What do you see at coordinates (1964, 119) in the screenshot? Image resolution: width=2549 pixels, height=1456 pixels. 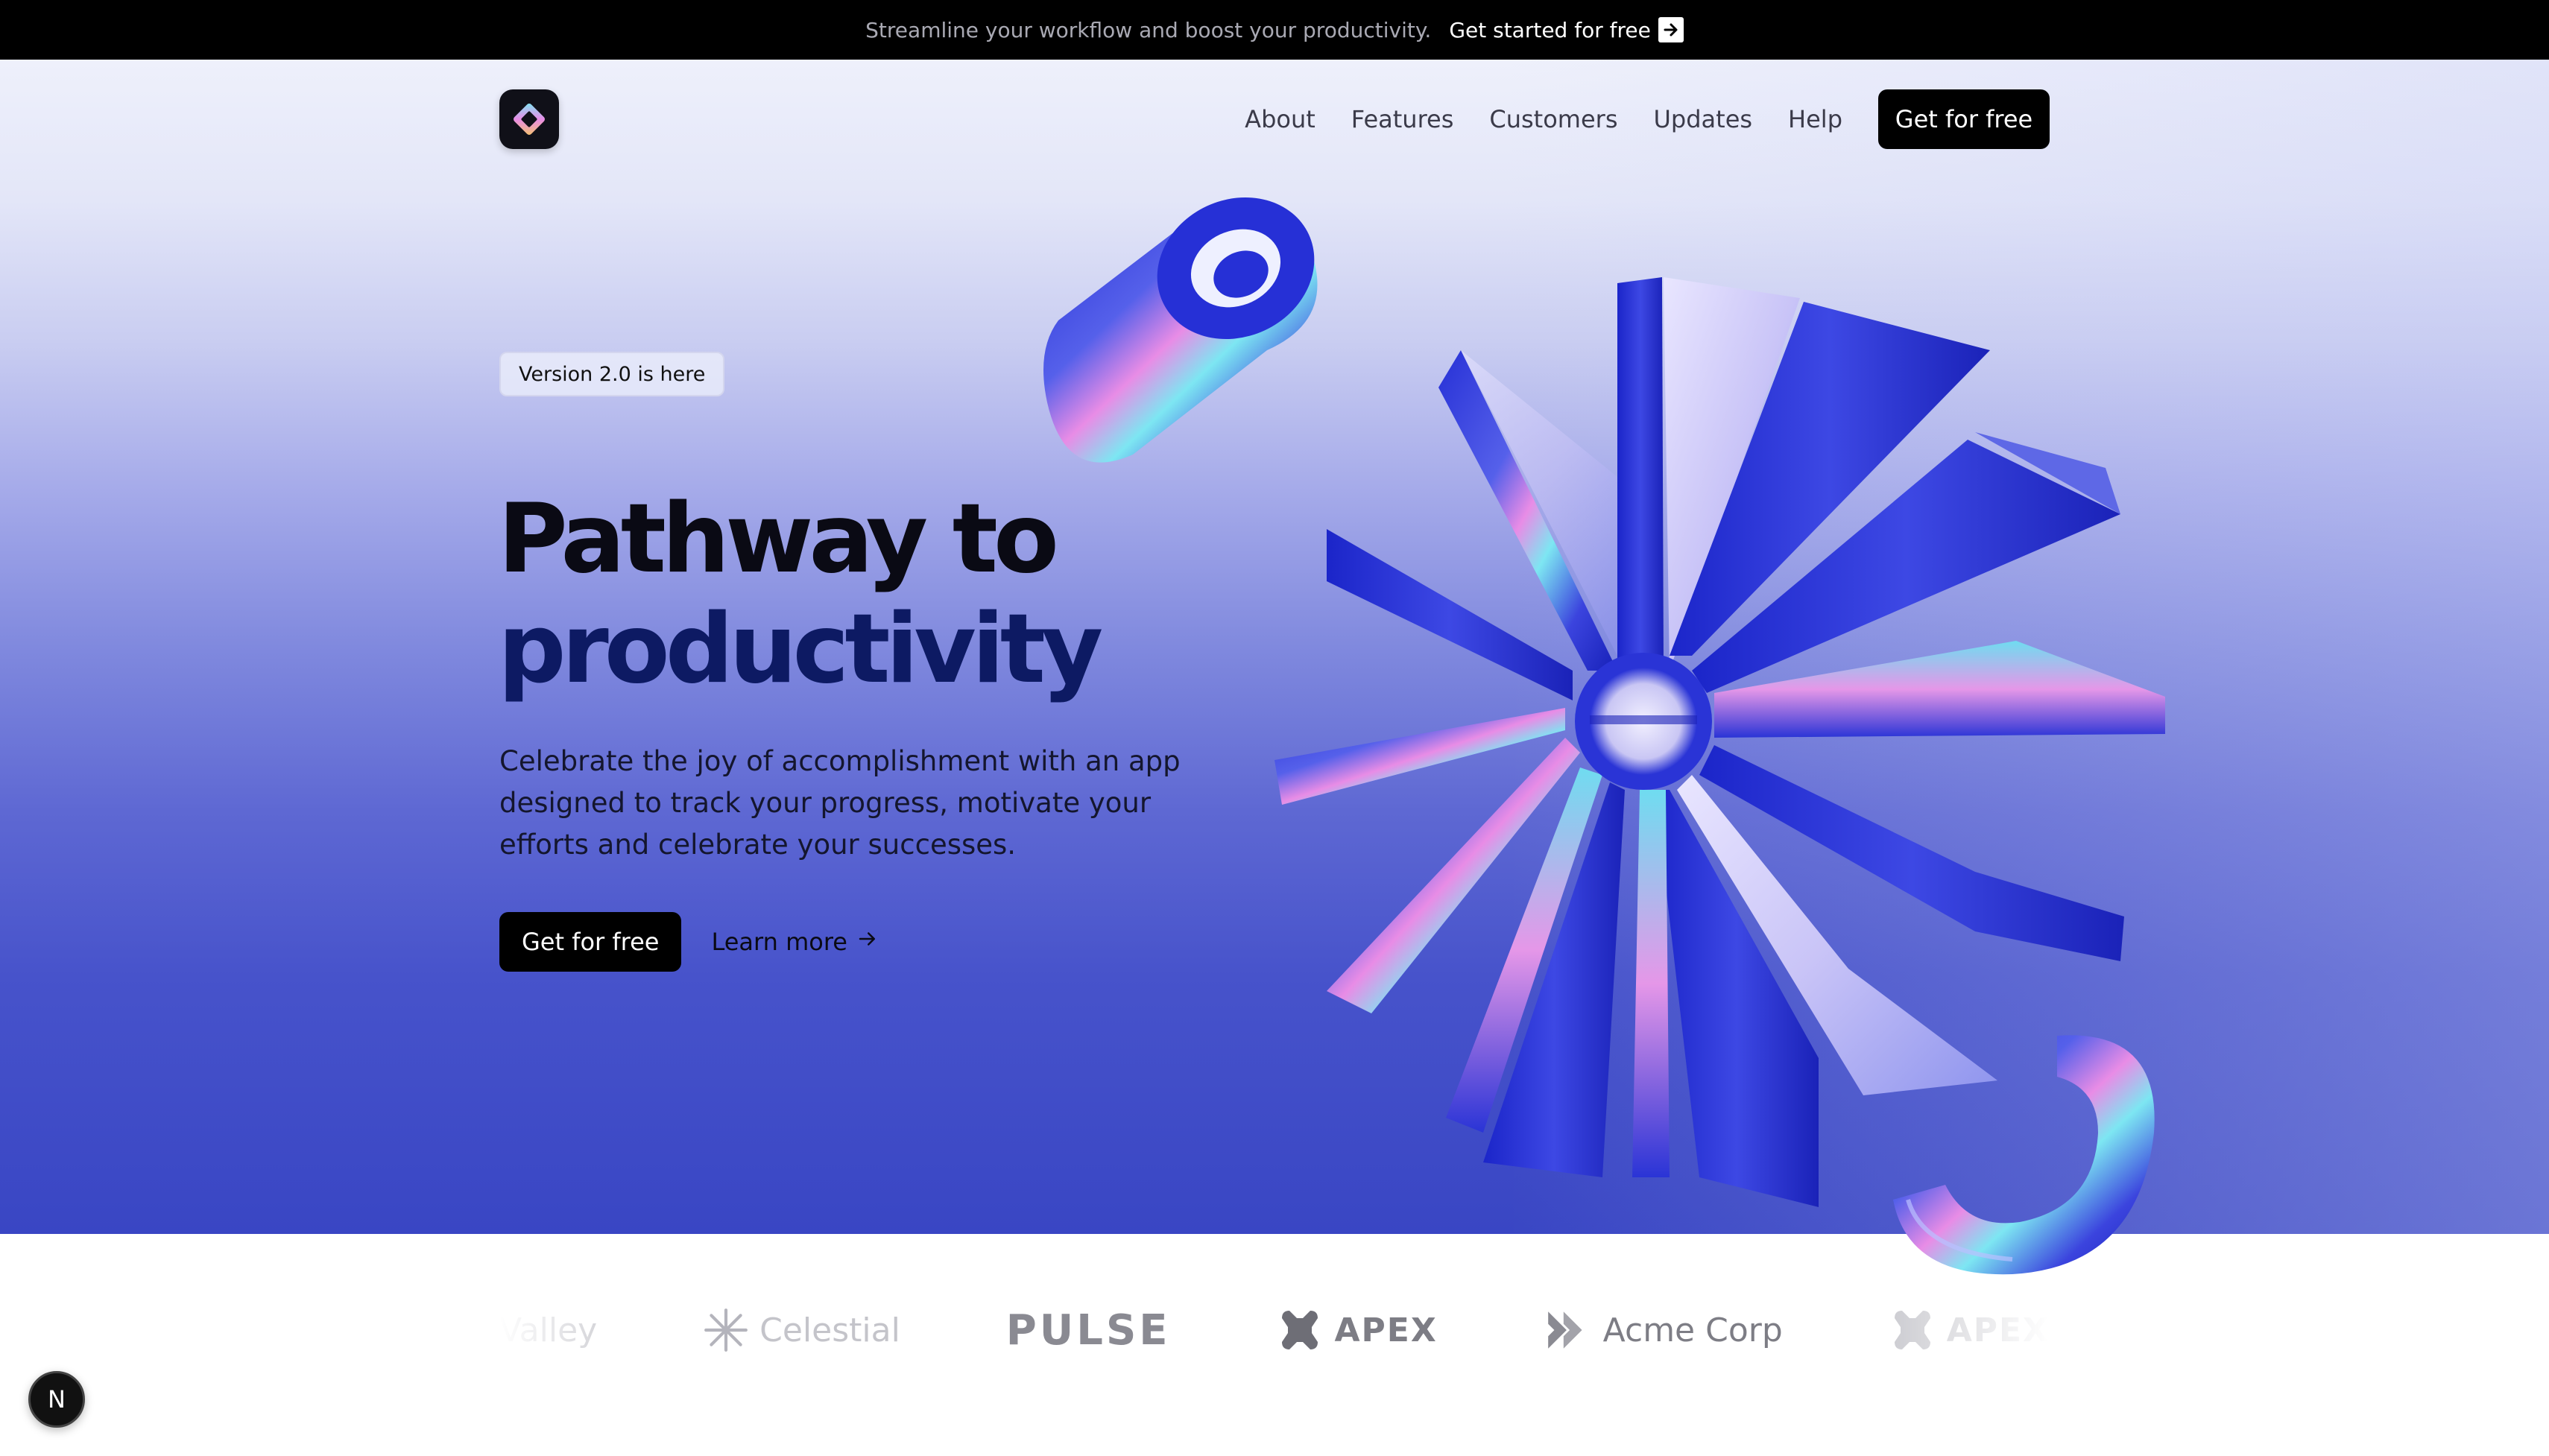 I see `nav-get-for-free-button: Get for free` at bounding box center [1964, 119].